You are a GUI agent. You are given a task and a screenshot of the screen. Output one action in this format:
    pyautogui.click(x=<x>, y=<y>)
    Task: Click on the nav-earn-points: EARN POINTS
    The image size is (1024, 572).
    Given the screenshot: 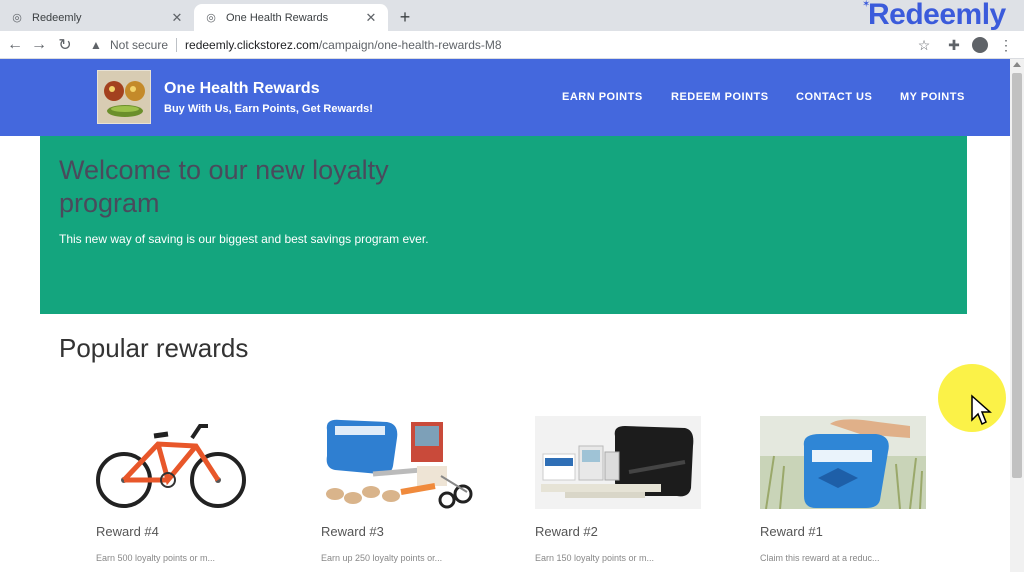 What is the action you would take?
    pyautogui.click(x=602, y=97)
    